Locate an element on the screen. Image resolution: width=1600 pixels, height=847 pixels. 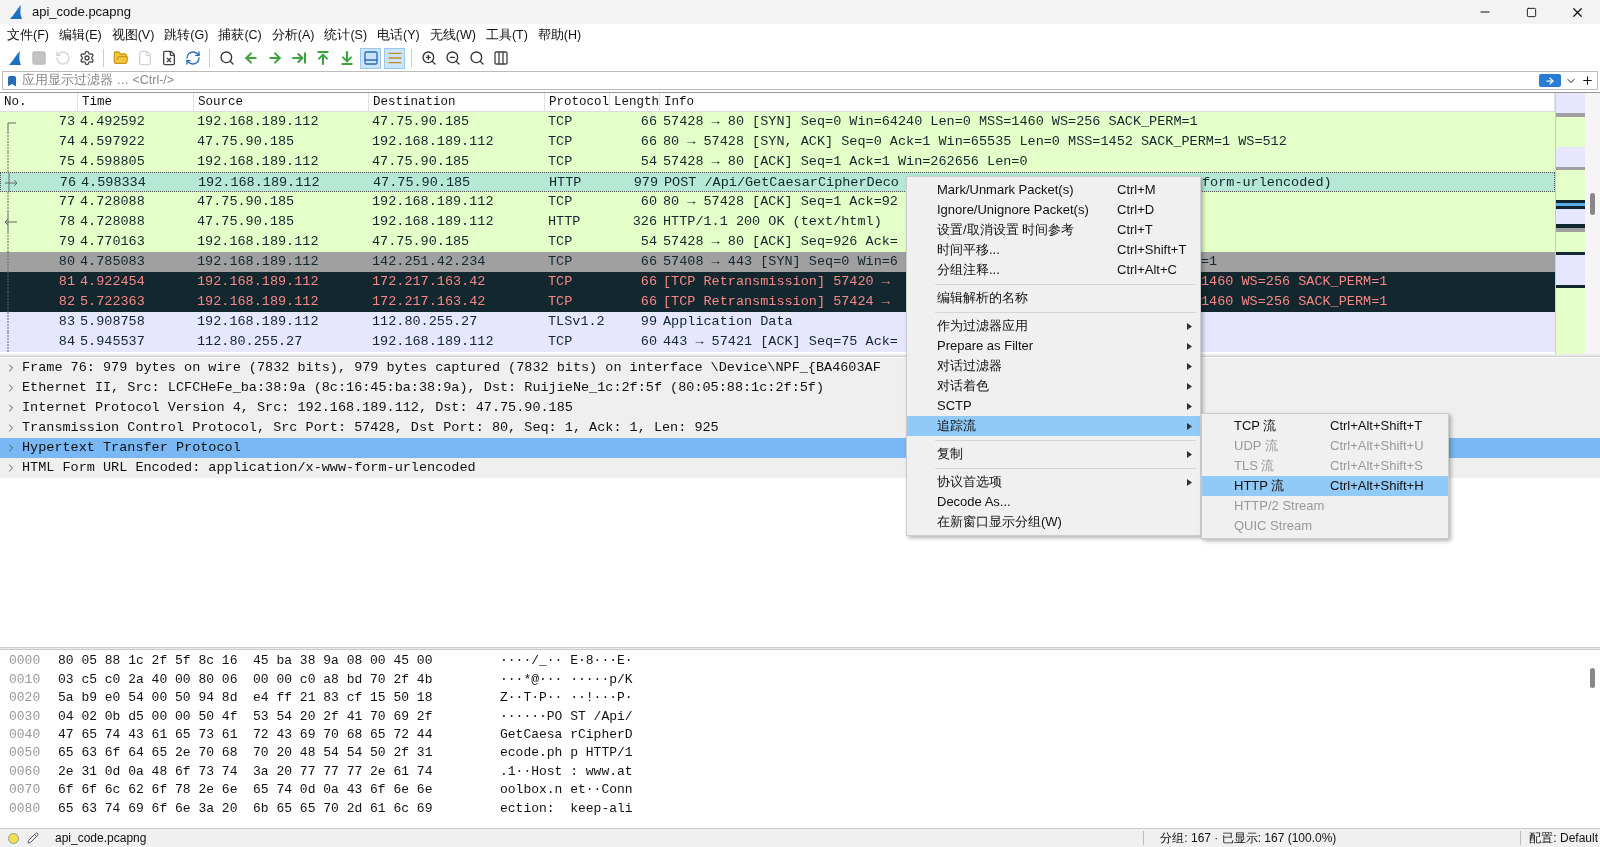
packet-row: 74 4.597922 47.75.90.185 192.168.189.112 TCP 66 80 → 57428 [SYN, ACK] Seq=0 Ack=1 Win=65535 Len=0 MSS=1452 SACK_PERM=1 WS=512 is located at coordinates (777, 142).